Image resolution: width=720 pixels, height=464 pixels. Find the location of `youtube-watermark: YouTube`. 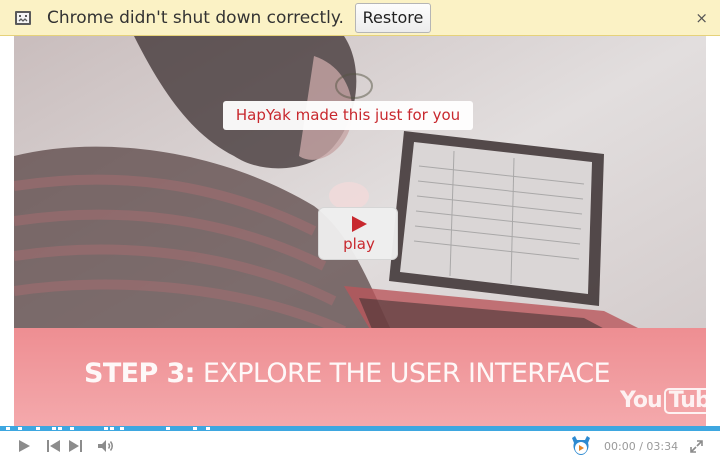

youtube-watermark: YouTube is located at coordinates (663, 401).